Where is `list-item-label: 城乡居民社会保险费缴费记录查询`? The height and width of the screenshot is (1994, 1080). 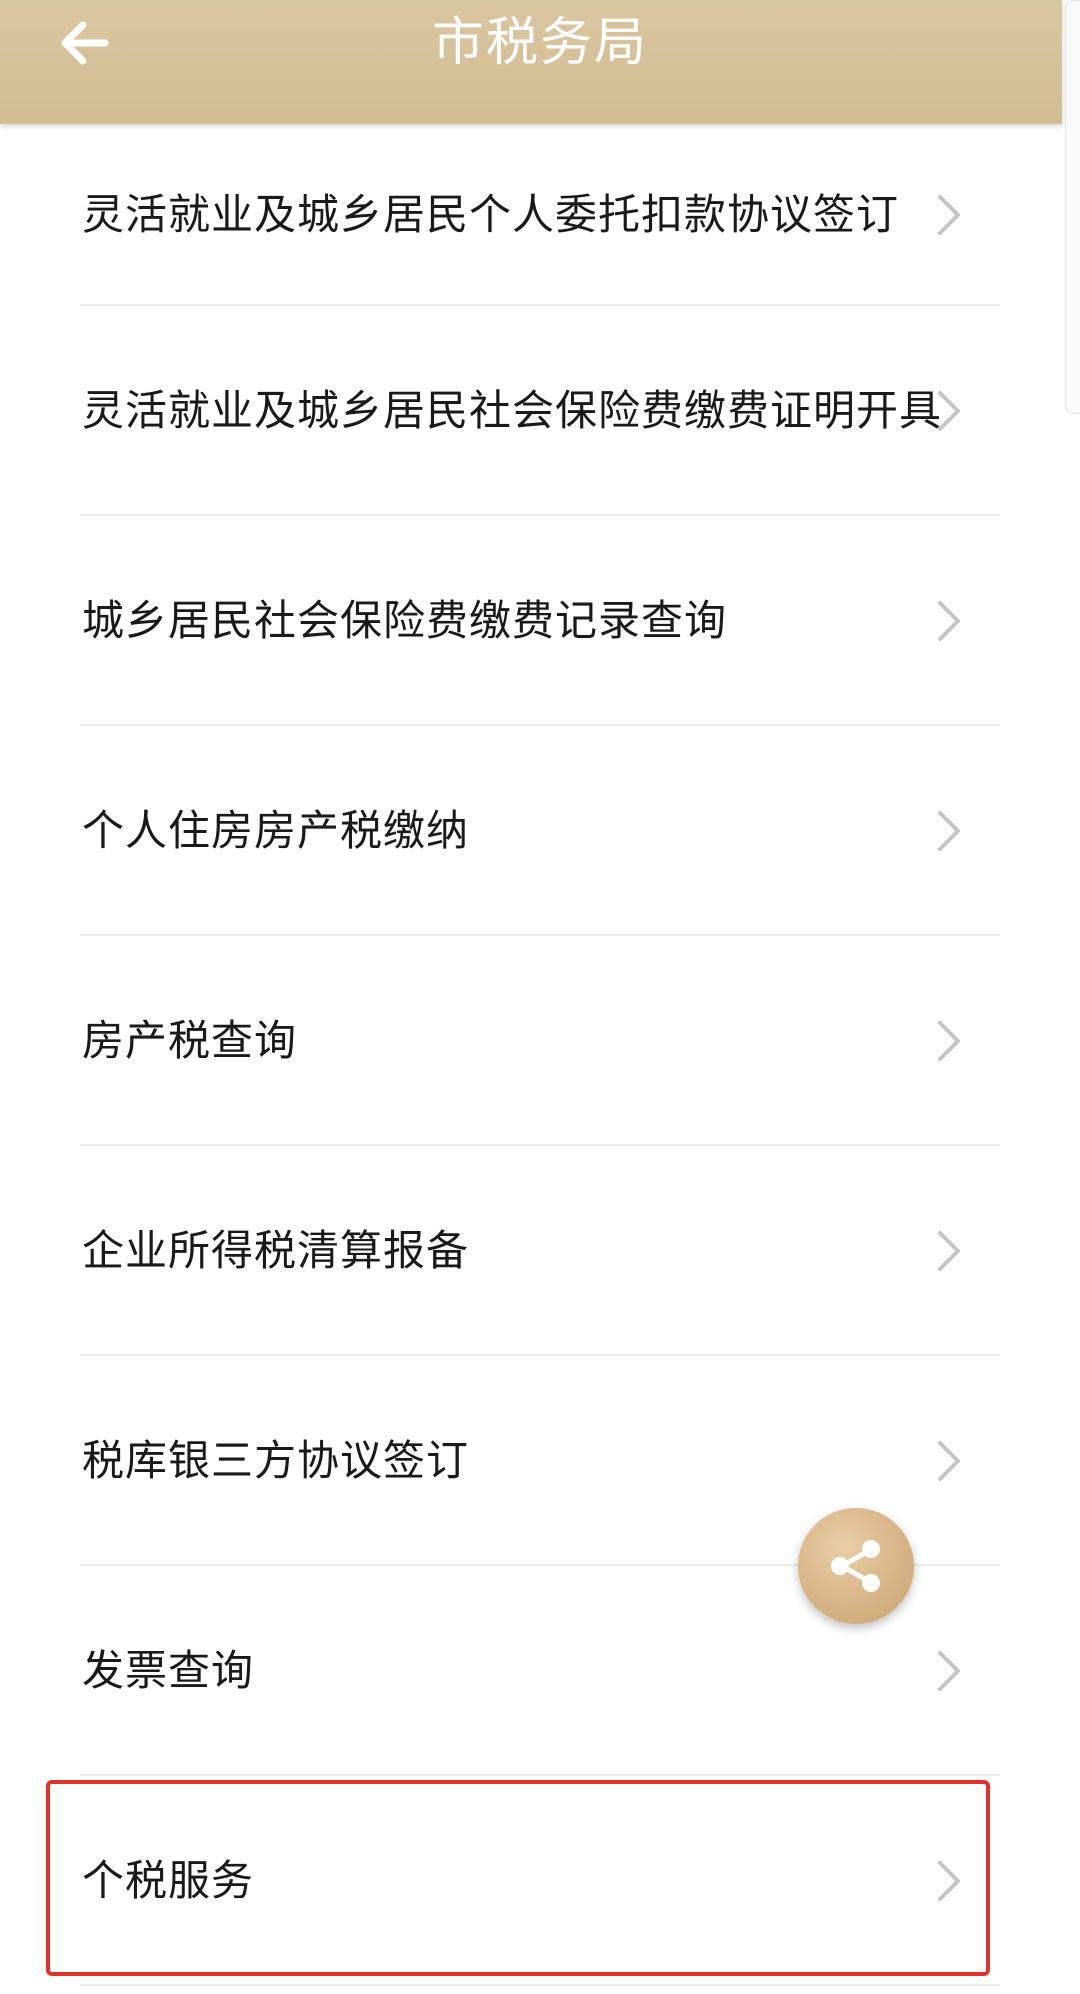
list-item-label: 城乡居民社会保险费缴费记录查询 is located at coordinates (405, 620).